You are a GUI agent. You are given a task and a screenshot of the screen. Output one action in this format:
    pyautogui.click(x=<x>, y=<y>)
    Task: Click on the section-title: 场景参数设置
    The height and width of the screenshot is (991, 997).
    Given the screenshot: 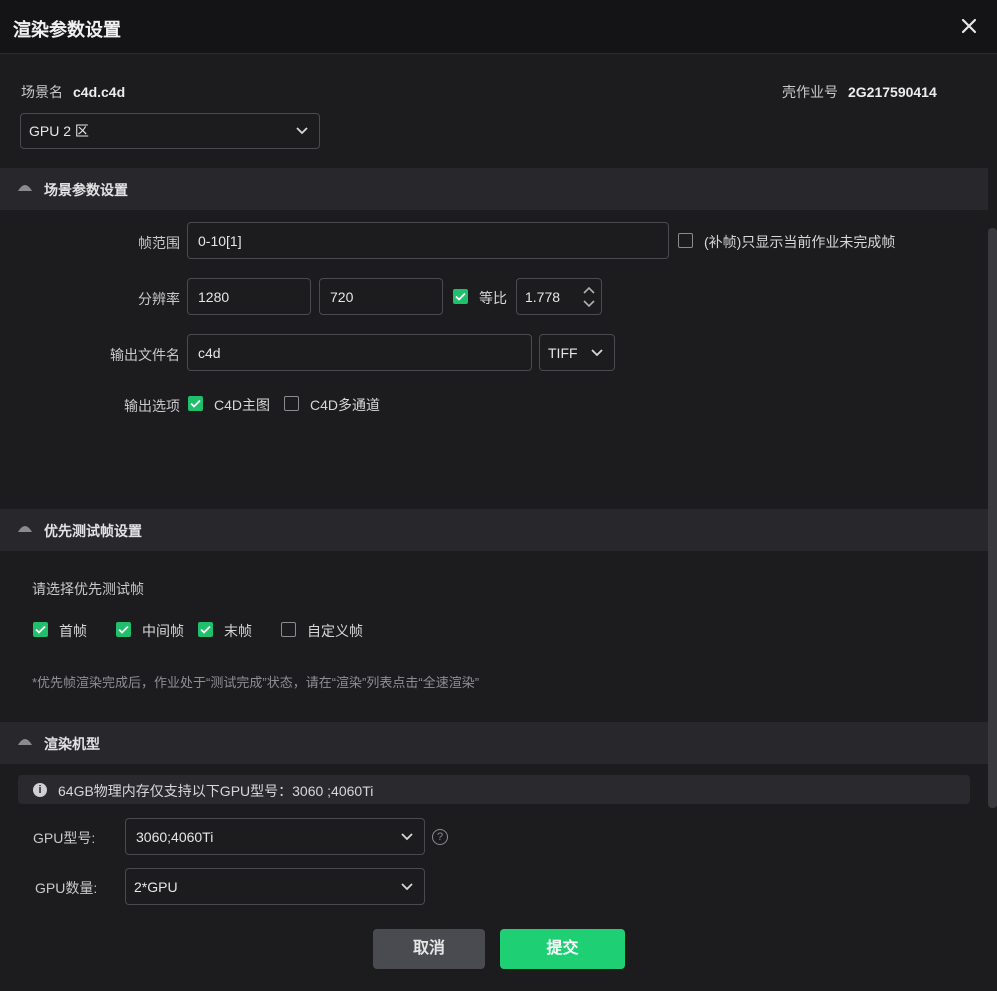 What is the action you would take?
    pyautogui.click(x=86, y=190)
    